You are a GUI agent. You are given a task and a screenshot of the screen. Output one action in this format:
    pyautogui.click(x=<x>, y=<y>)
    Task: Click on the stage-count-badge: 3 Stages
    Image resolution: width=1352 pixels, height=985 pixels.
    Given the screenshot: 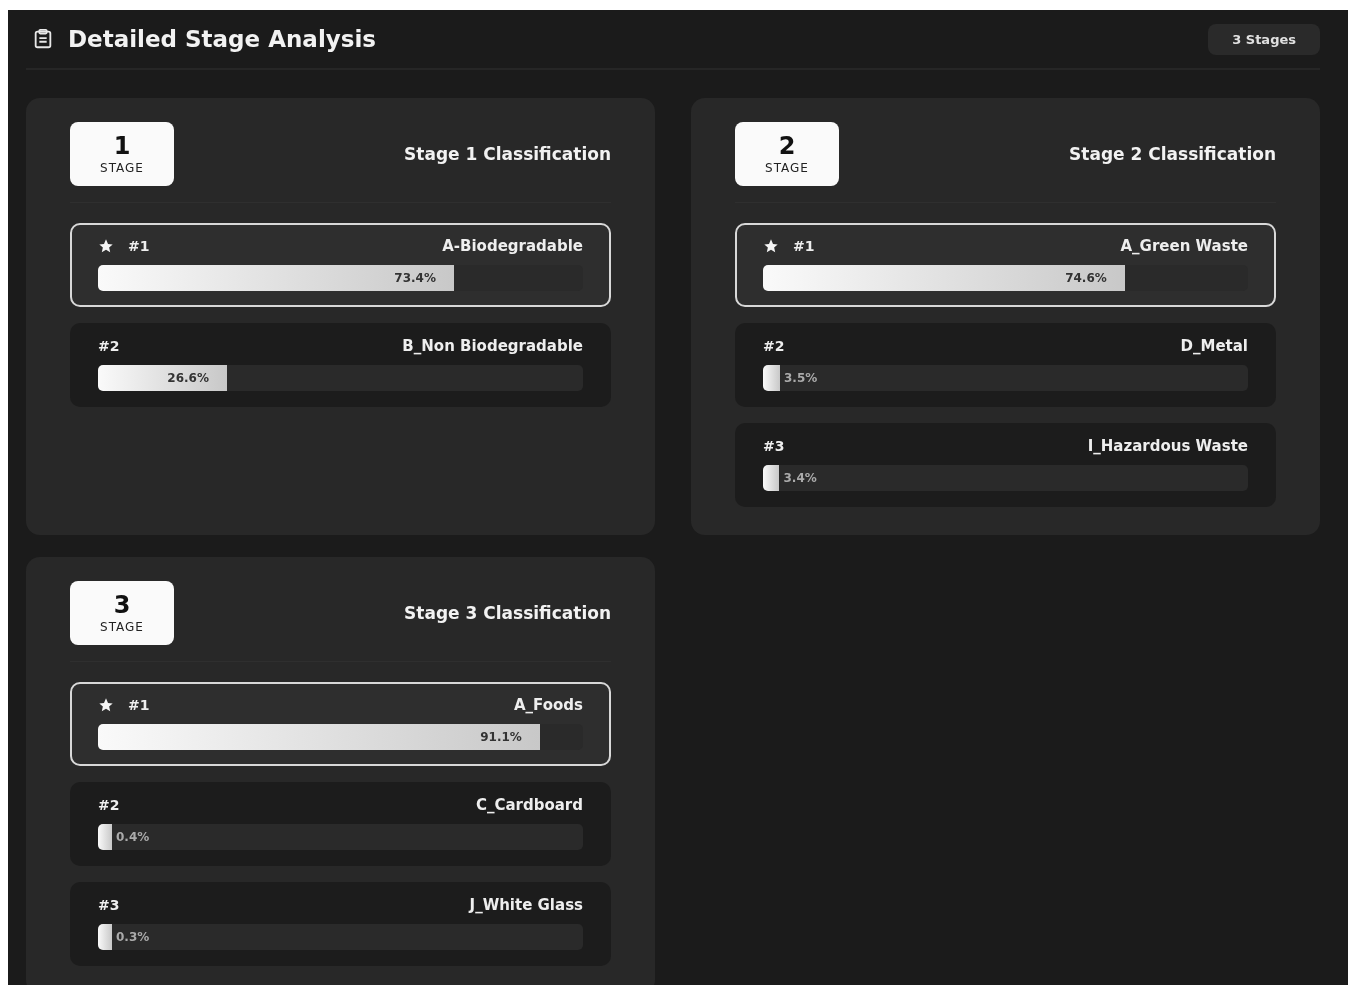 What is the action you would take?
    pyautogui.click(x=1264, y=39)
    